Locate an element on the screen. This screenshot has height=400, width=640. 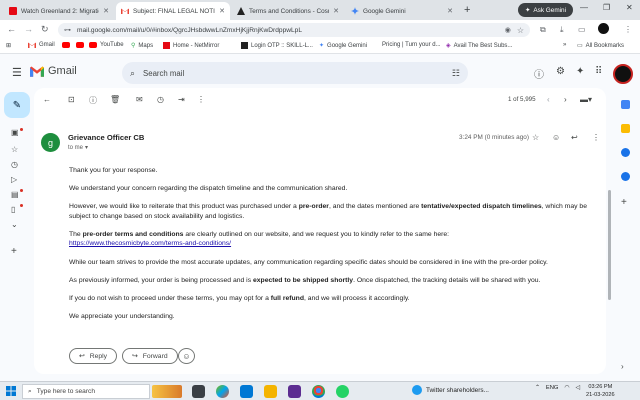
message-more-icon: ⋮ is located at coordinates (596, 137).